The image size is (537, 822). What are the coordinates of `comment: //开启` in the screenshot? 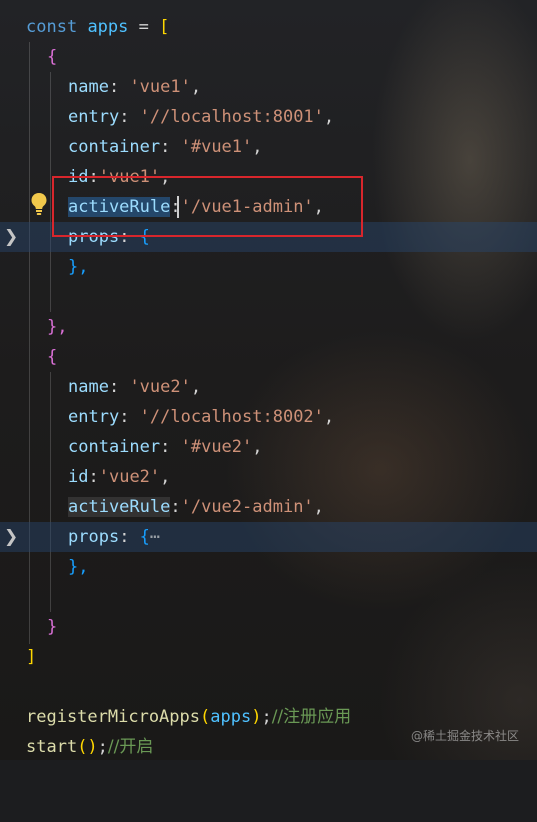 It's located at (130, 747).